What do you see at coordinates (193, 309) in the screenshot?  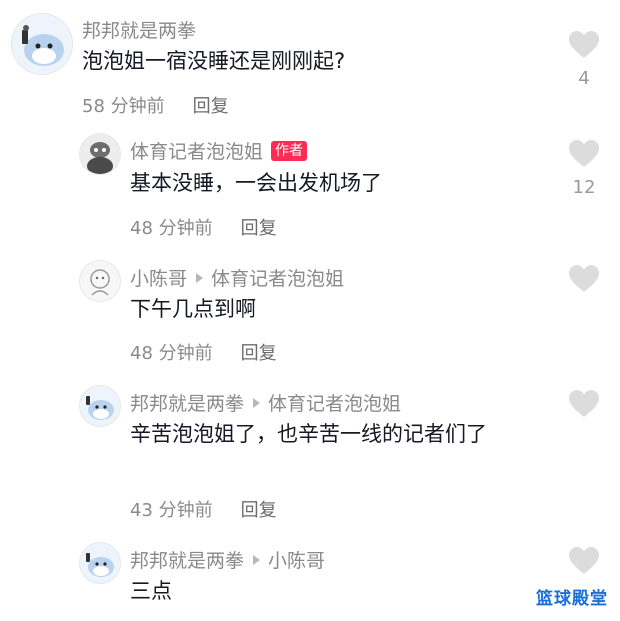 I see `comment-text: 下午几点到啊` at bounding box center [193, 309].